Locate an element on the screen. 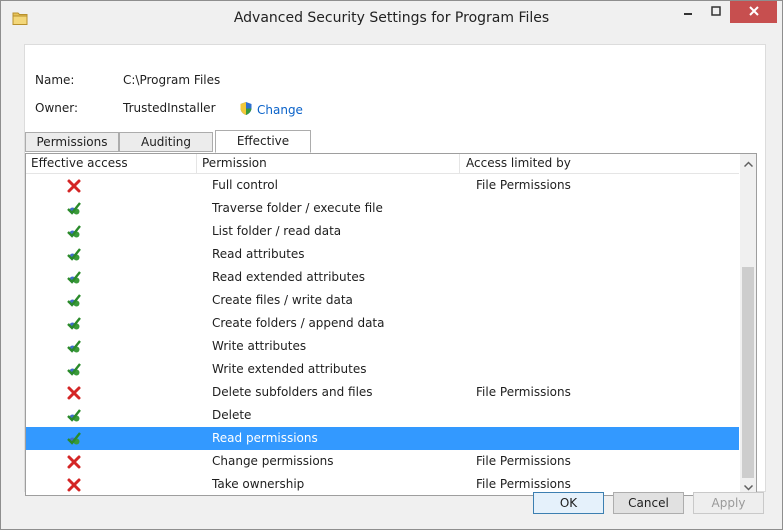  chevron-up-icon is located at coordinates (748, 163).